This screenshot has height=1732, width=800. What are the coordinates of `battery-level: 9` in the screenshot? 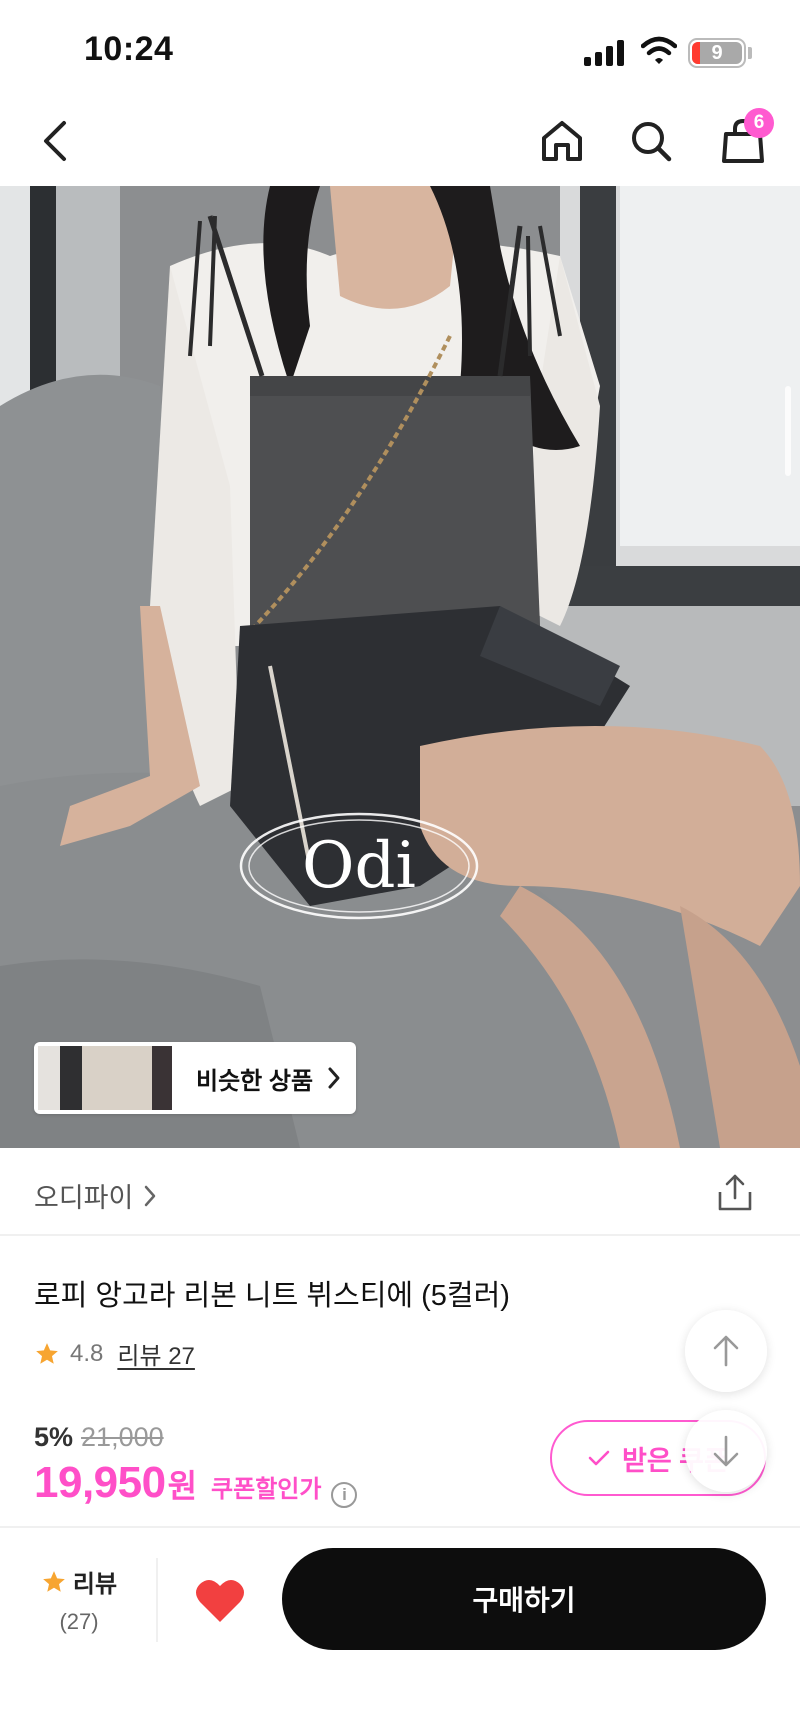 It's located at (717, 53).